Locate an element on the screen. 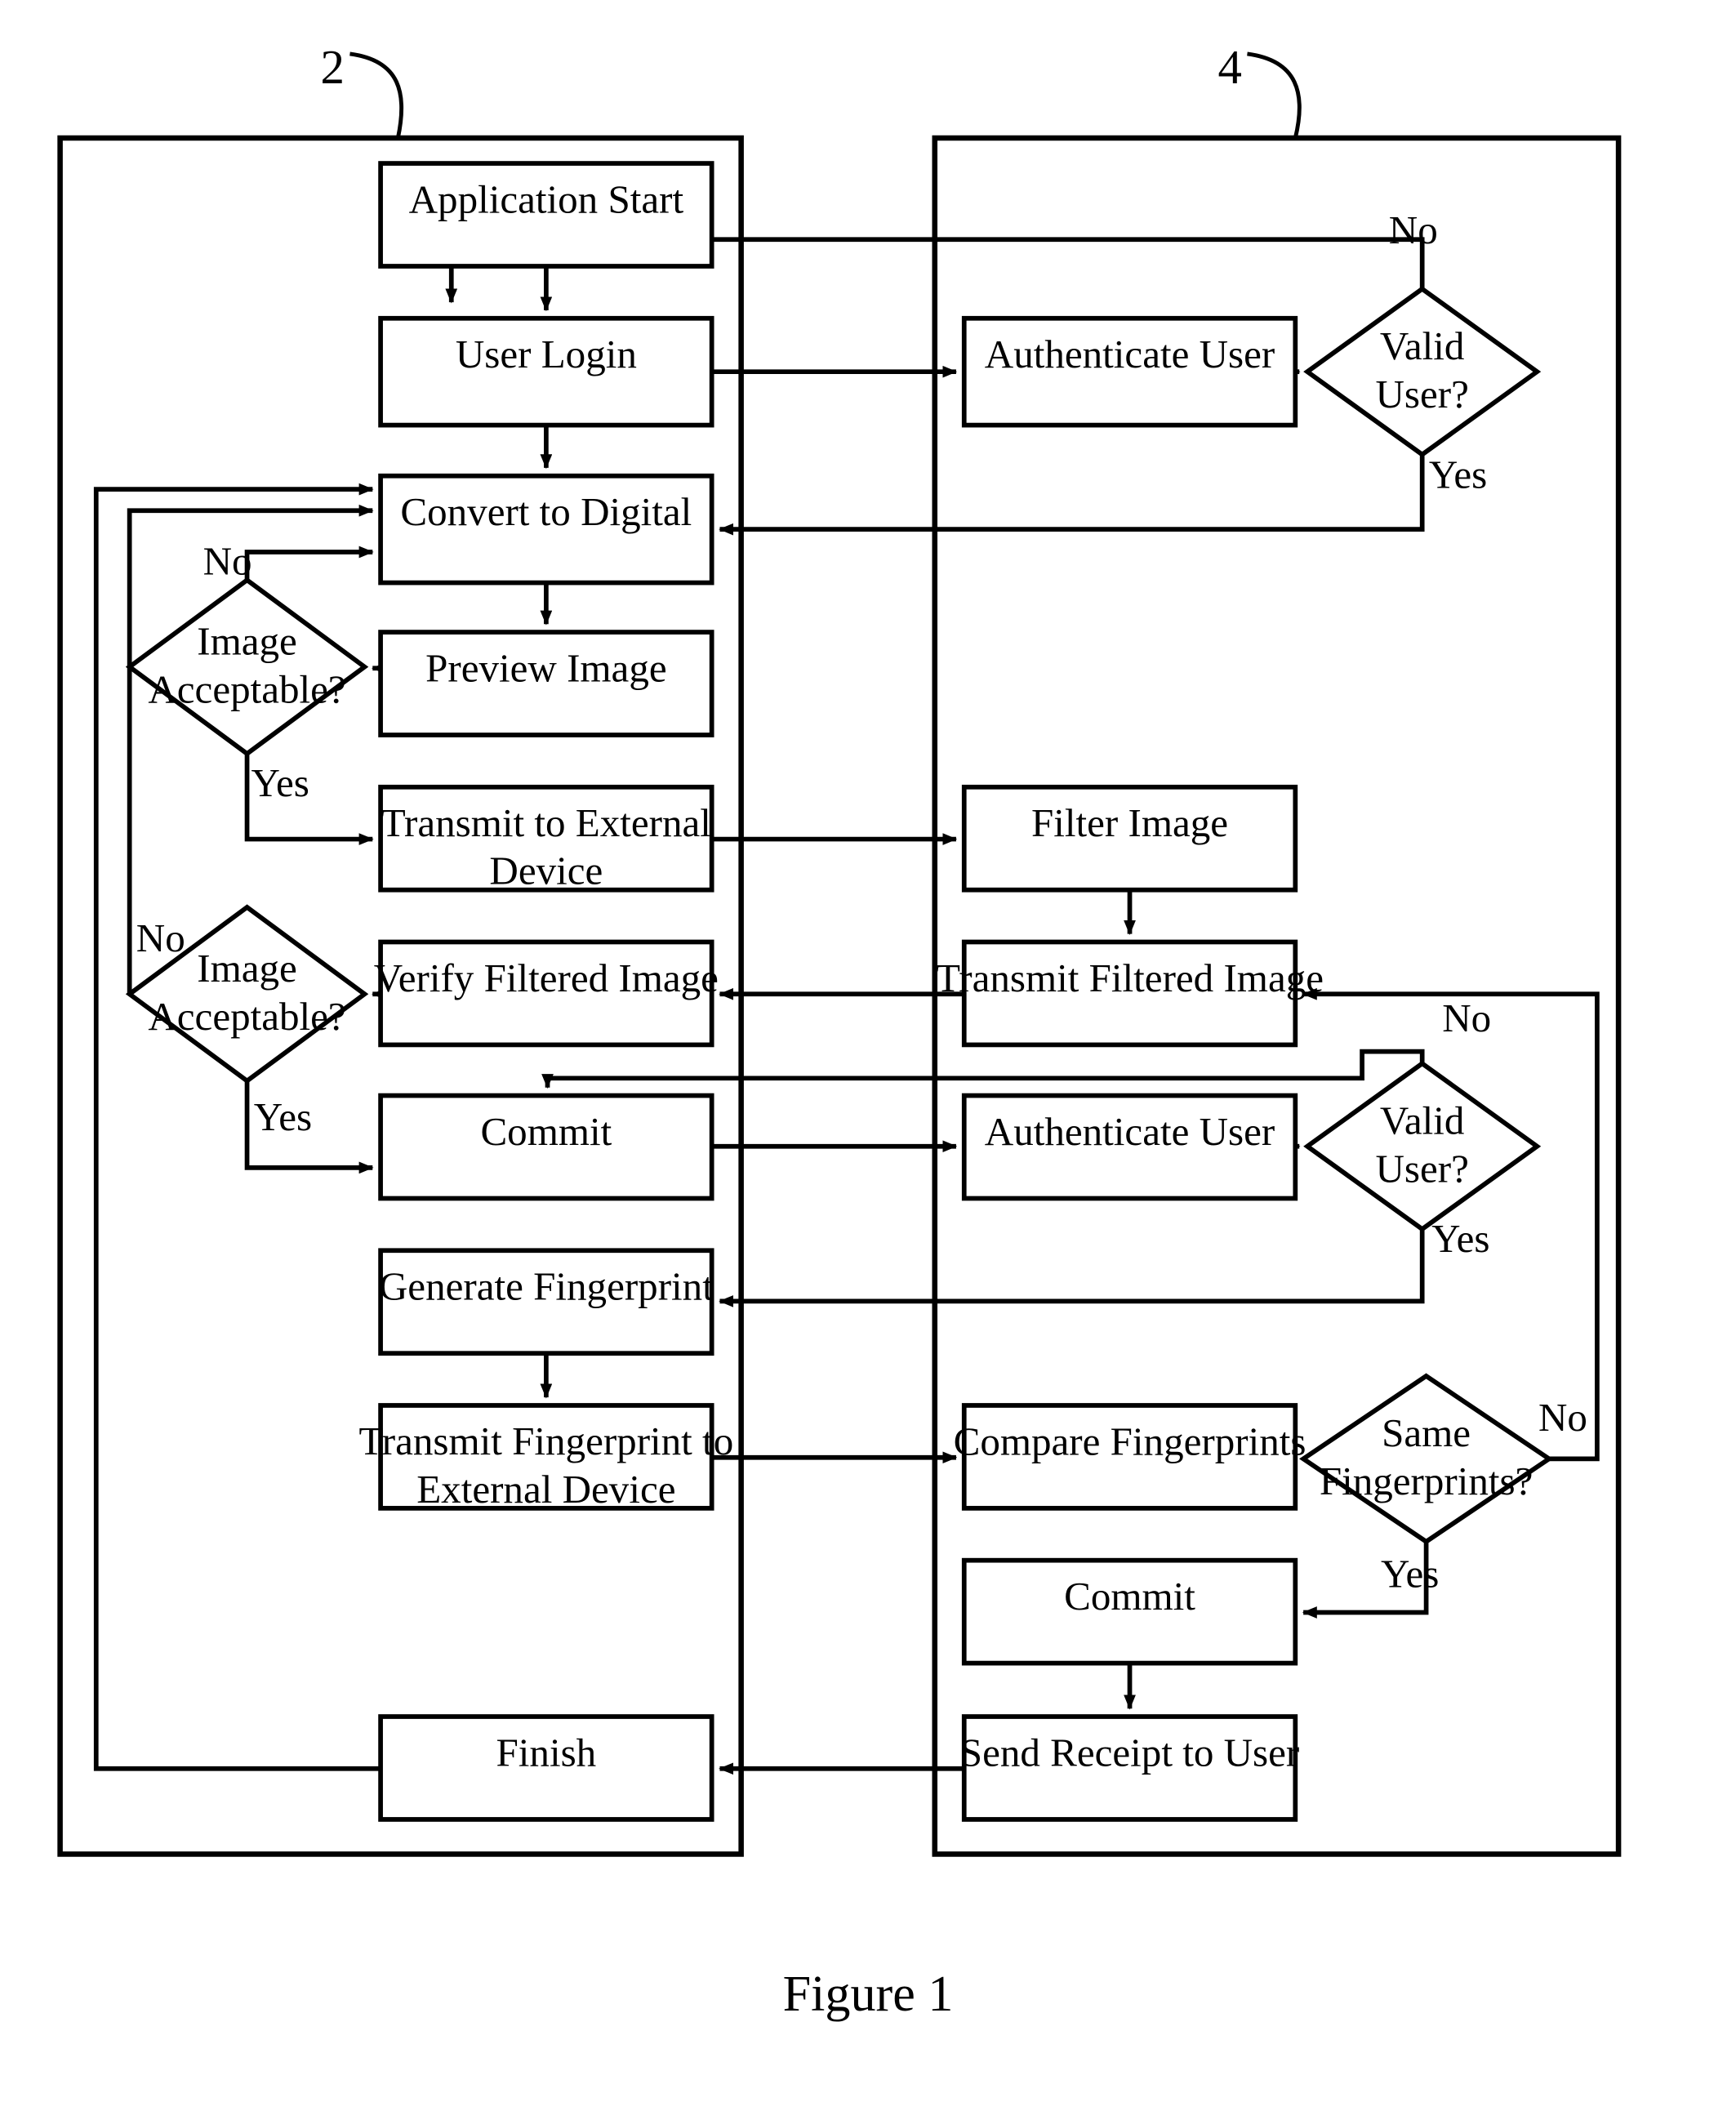 This screenshot has height=2111, width=1736. edge-valid-user-2-yes-to-generate-fingerprint is located at coordinates (1072, 1268).